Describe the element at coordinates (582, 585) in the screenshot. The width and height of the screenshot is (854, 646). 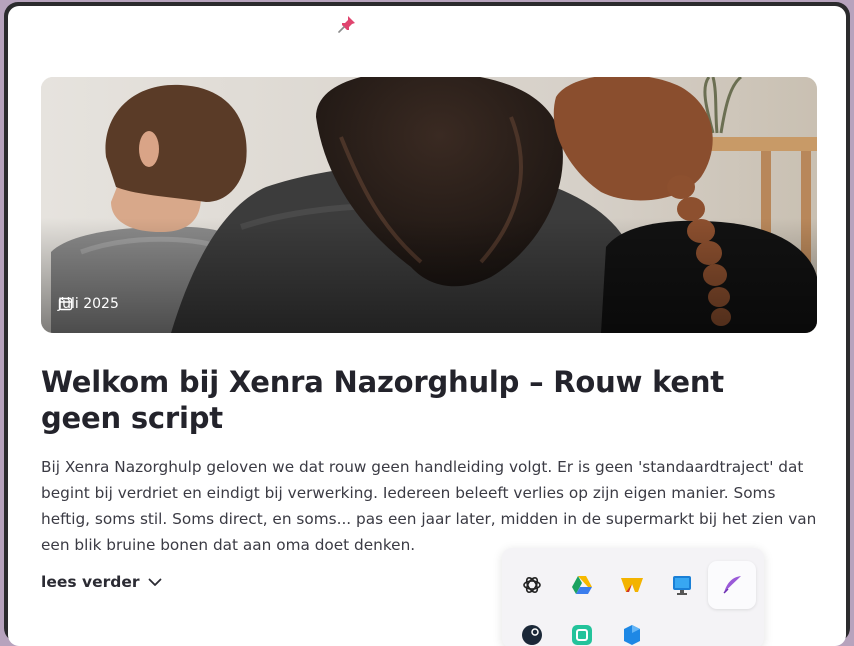
I see `google-drive-icon` at that location.